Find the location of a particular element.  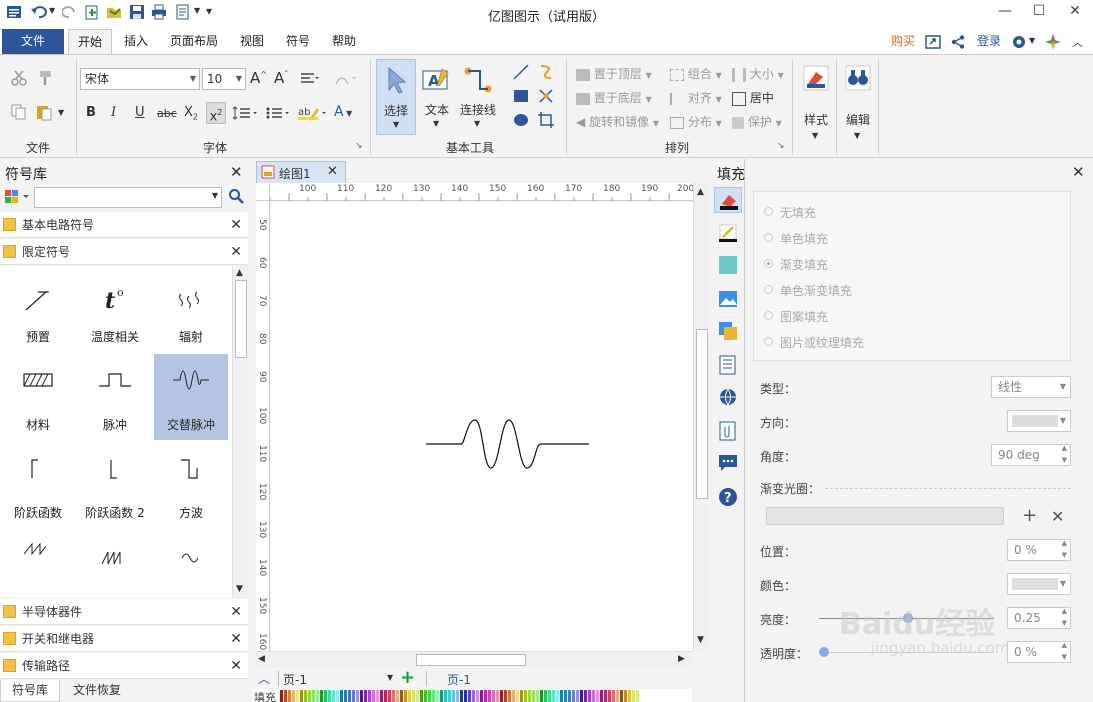

crop-icon is located at coordinates (546, 120).